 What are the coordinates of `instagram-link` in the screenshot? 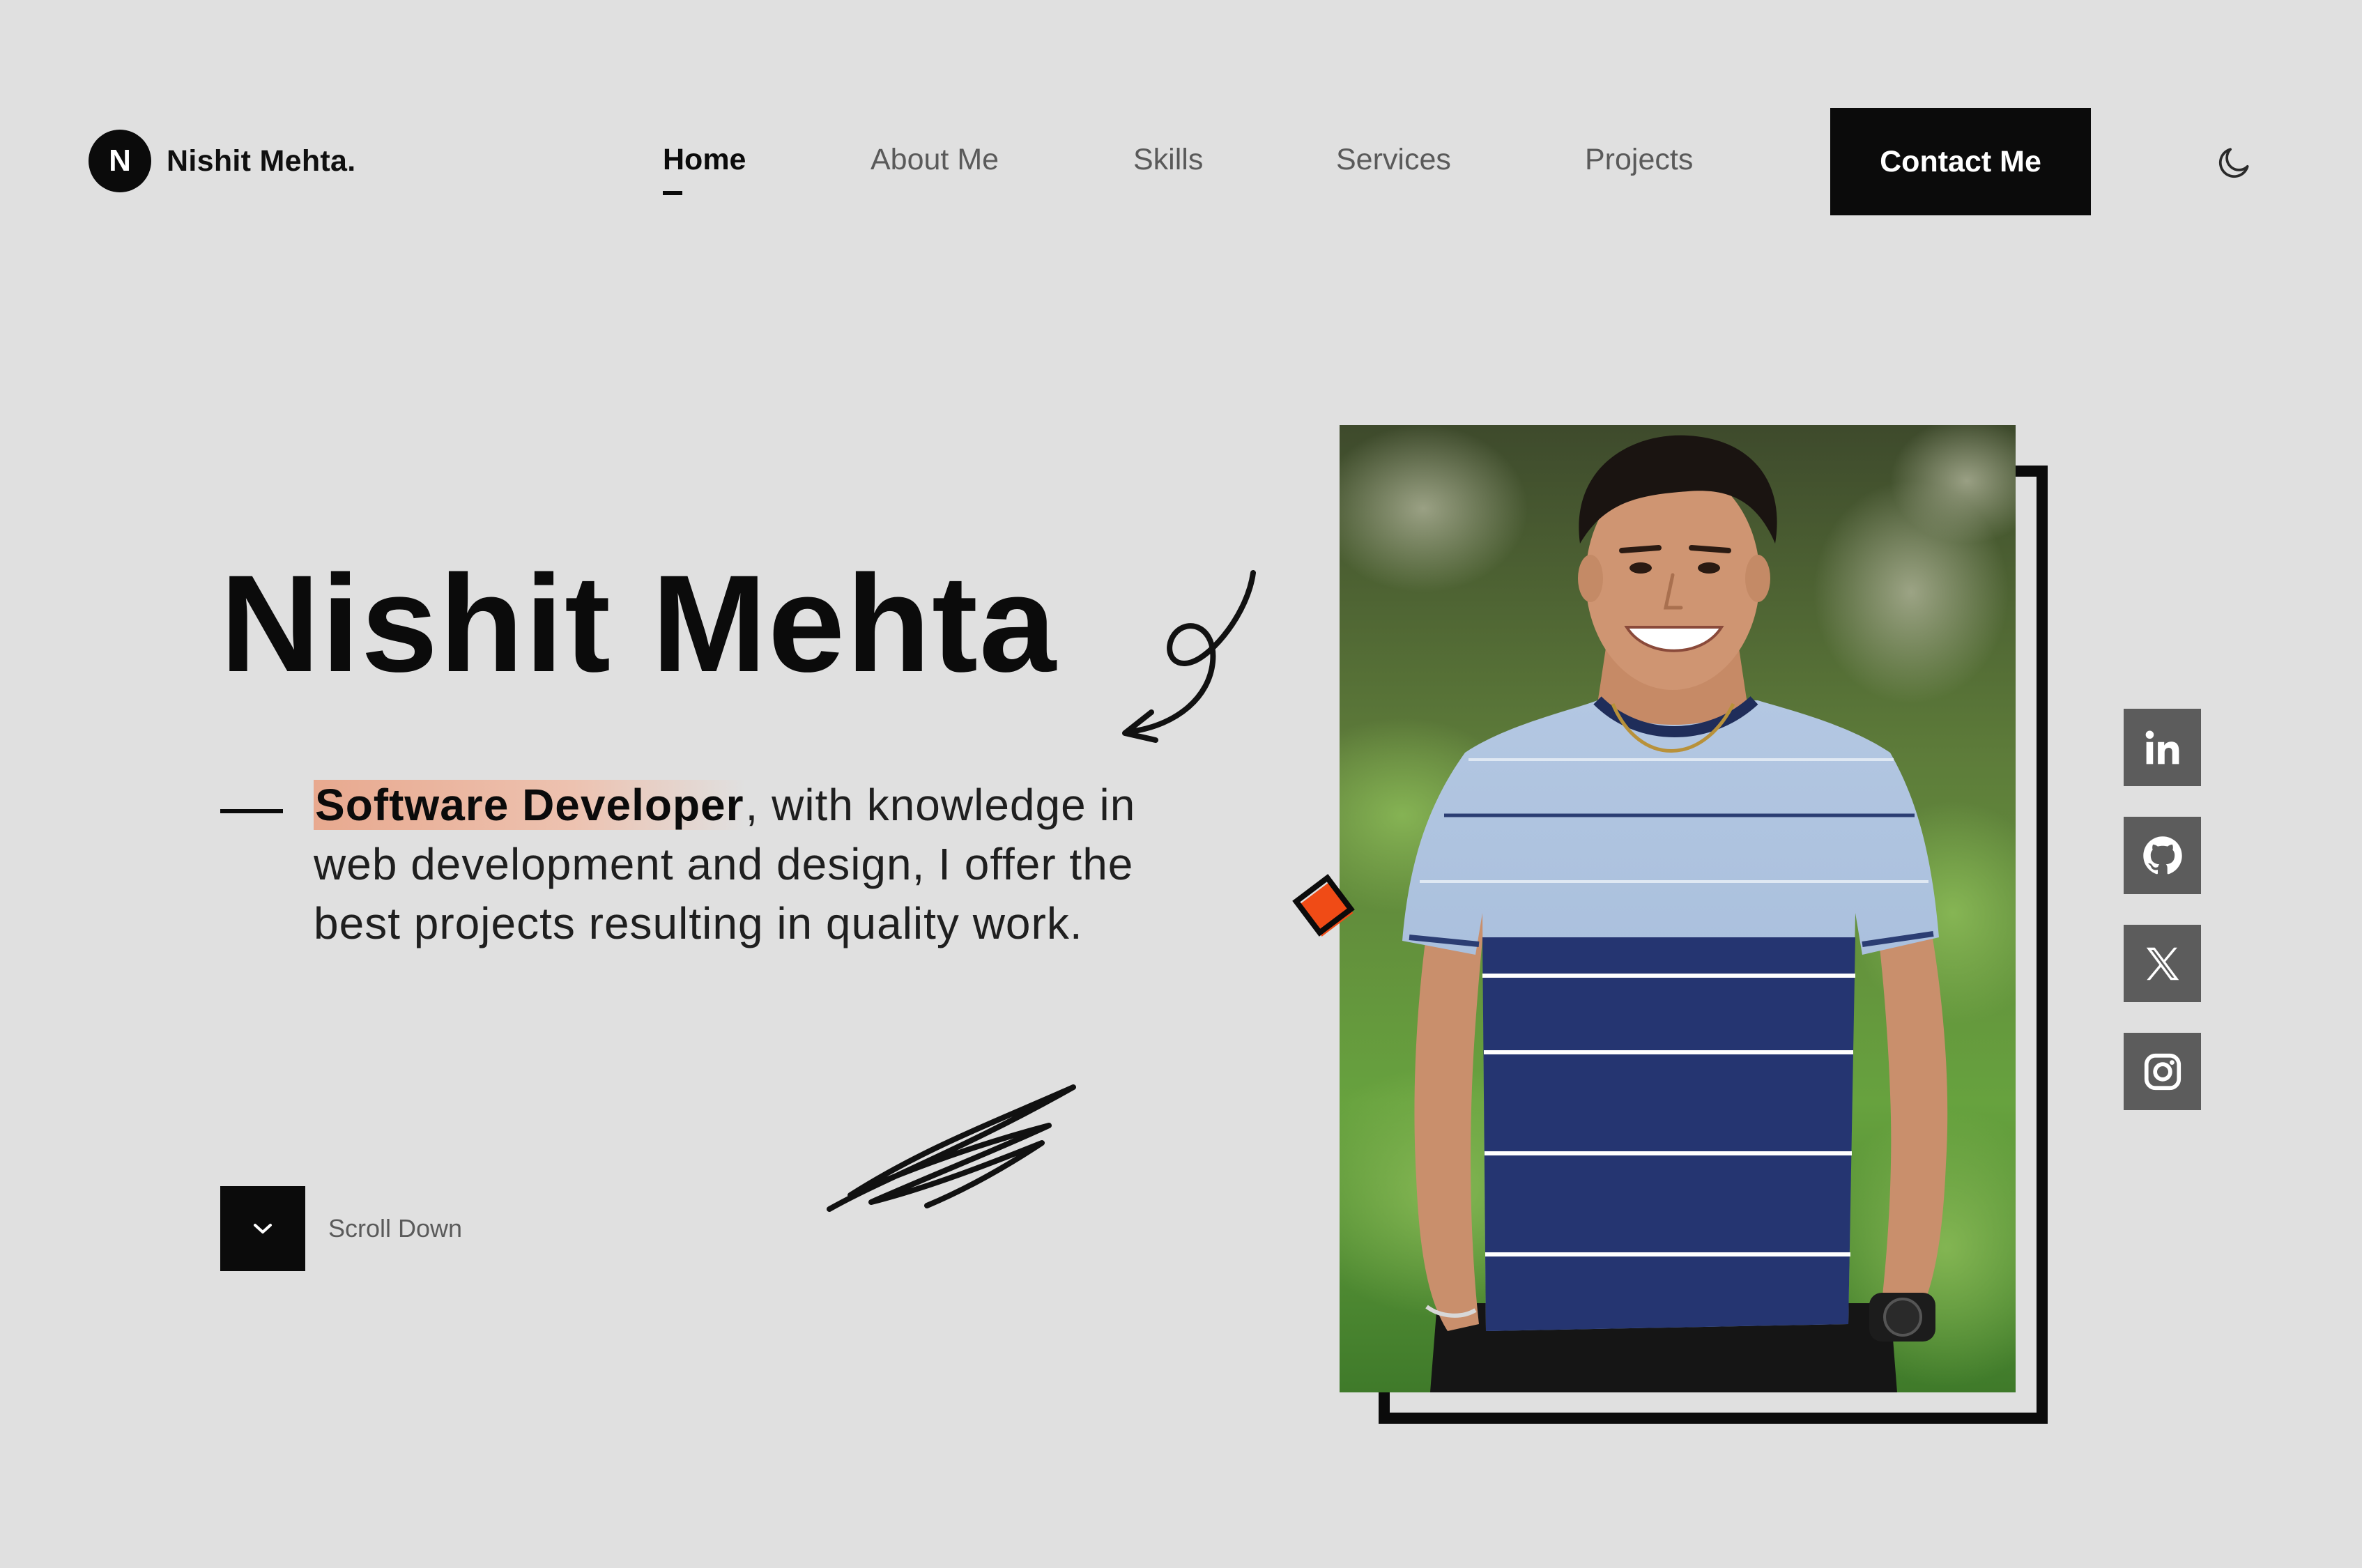 It's located at (2162, 1071).